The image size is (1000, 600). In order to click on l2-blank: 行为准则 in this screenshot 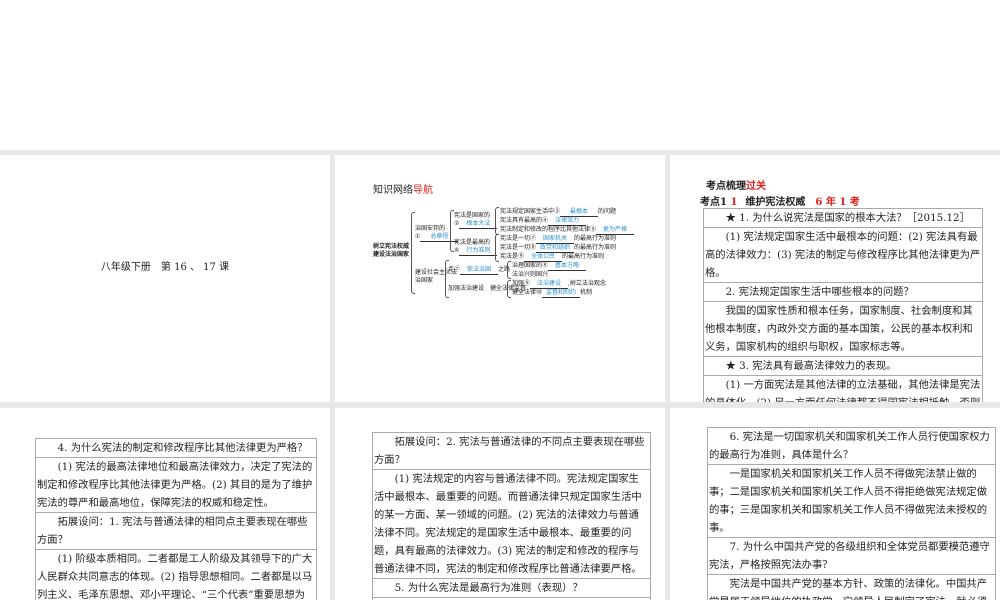, I will do `click(478, 251)`.